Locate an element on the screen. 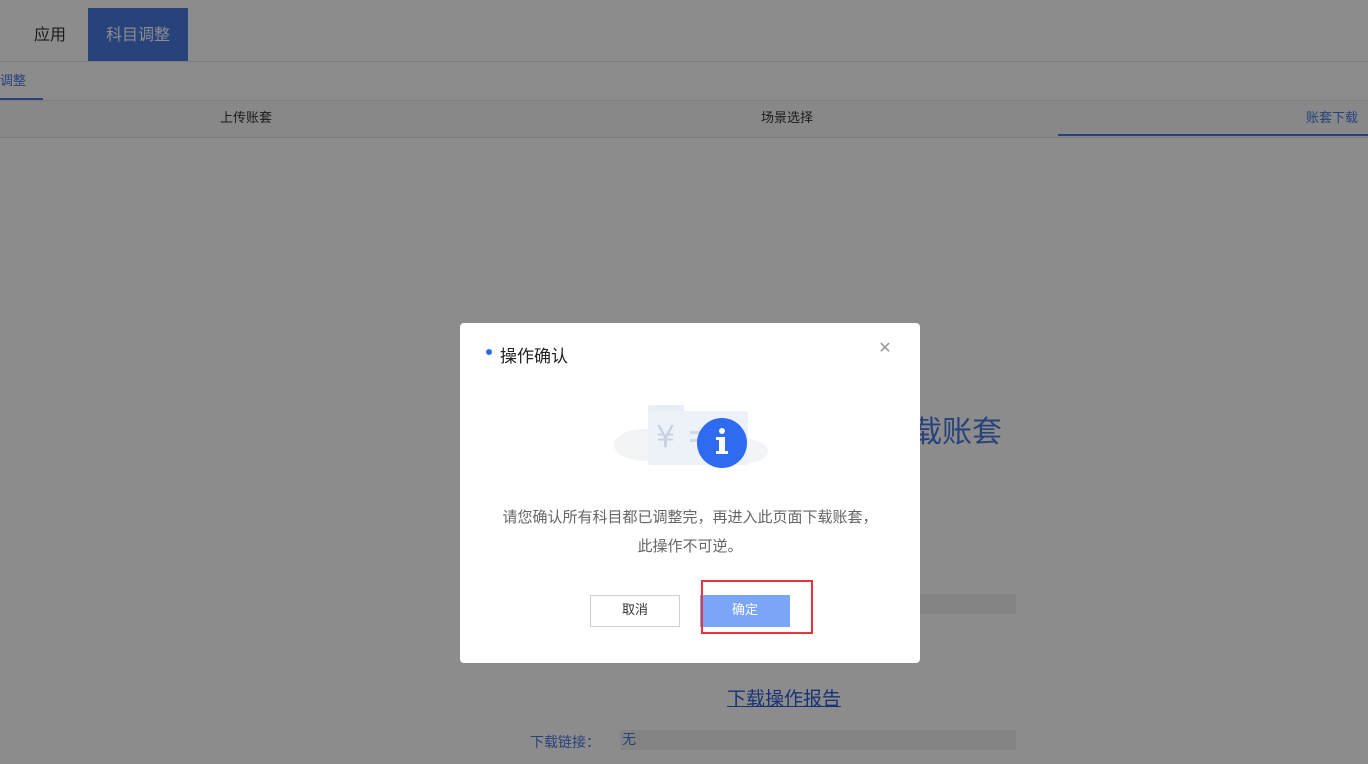 The height and width of the screenshot is (764, 1368). dialog-message-line1: 请您确认所有科目都已调整完，再进入此页面下载账套， is located at coordinates (690, 517).